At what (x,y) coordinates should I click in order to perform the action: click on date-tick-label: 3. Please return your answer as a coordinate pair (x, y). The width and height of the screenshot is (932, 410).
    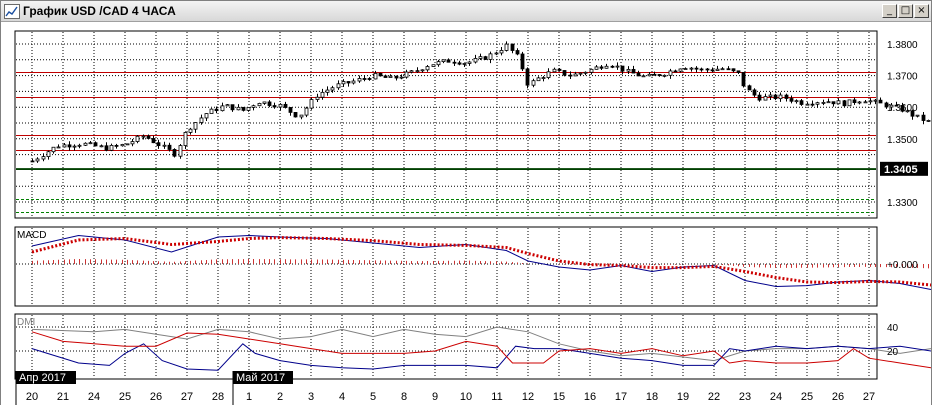
    Looking at the image, I should click on (311, 397).